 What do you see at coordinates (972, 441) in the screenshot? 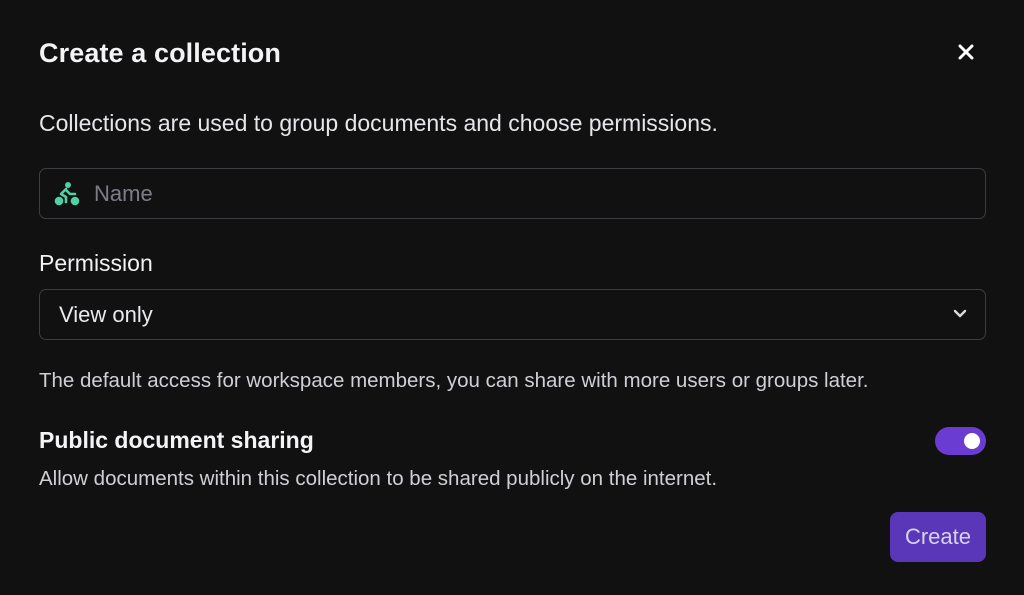
I see `toggle-knob` at bounding box center [972, 441].